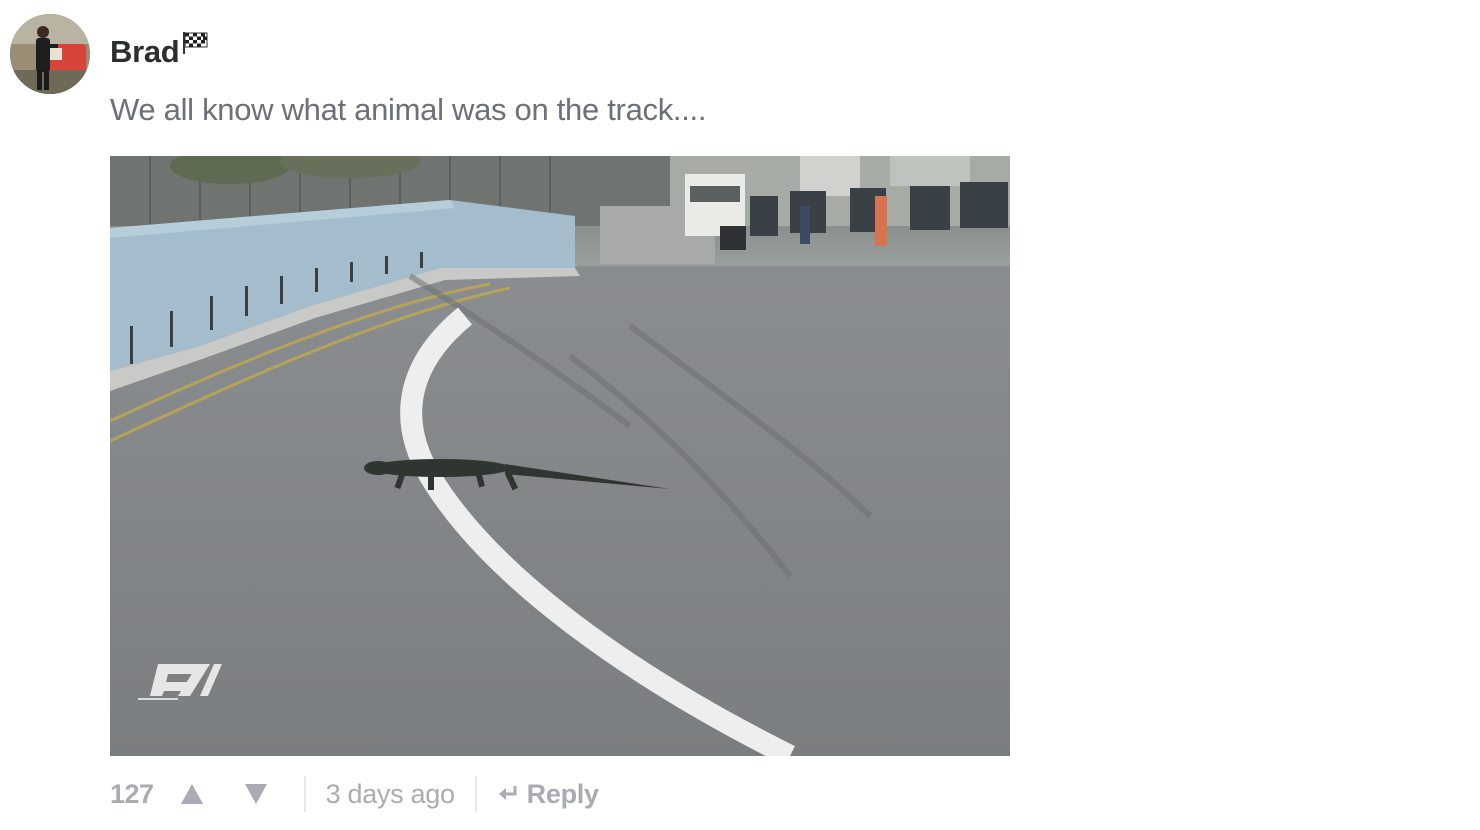 The image size is (1480, 830). I want to click on author-name: Brad, so click(145, 52).